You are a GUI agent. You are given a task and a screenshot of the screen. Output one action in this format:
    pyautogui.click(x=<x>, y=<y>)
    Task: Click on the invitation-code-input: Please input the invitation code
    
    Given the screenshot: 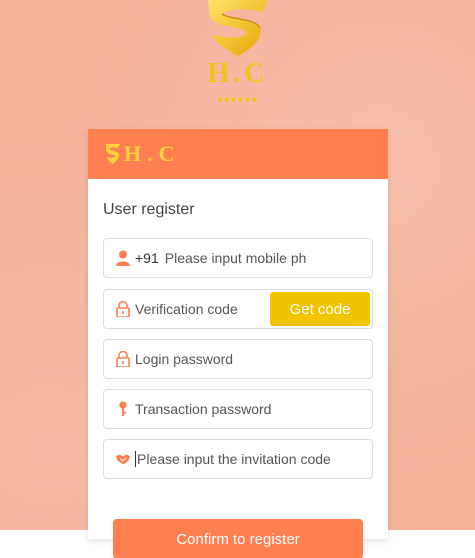 What is the action you would take?
    pyautogui.click(x=234, y=459)
    